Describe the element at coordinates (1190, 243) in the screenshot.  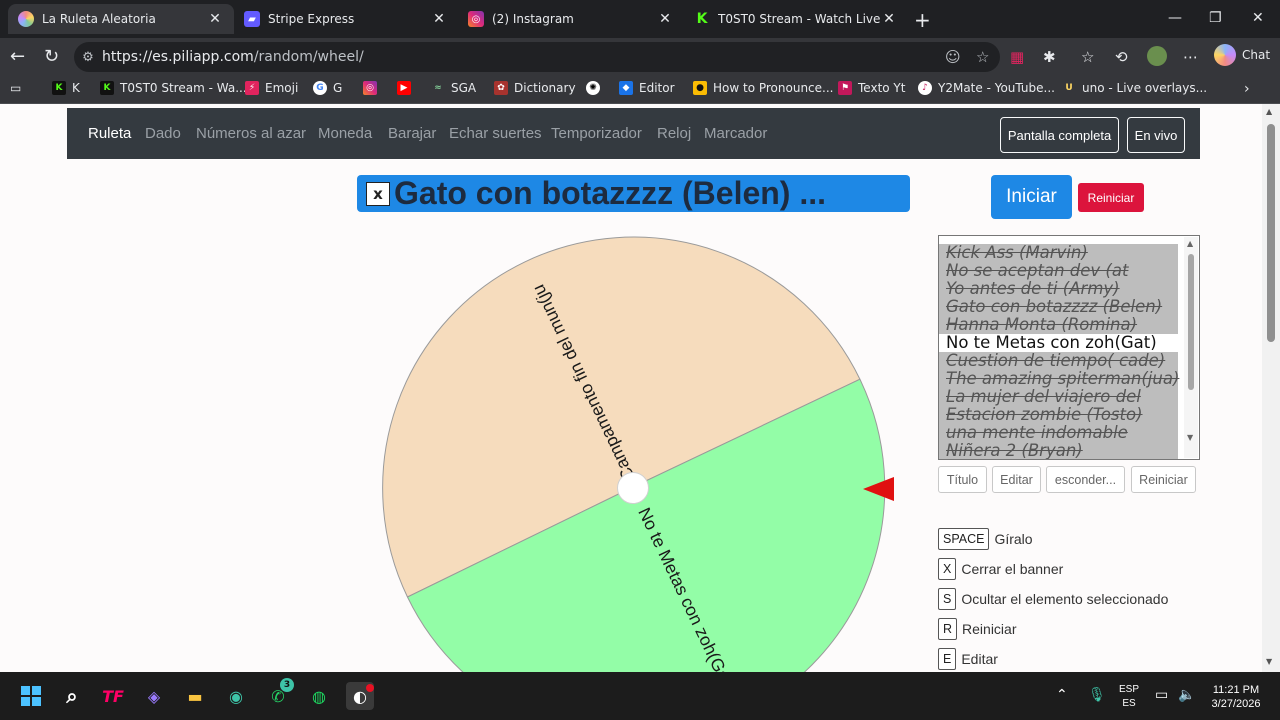
I see `scroll-up-icon: ▲` at that location.